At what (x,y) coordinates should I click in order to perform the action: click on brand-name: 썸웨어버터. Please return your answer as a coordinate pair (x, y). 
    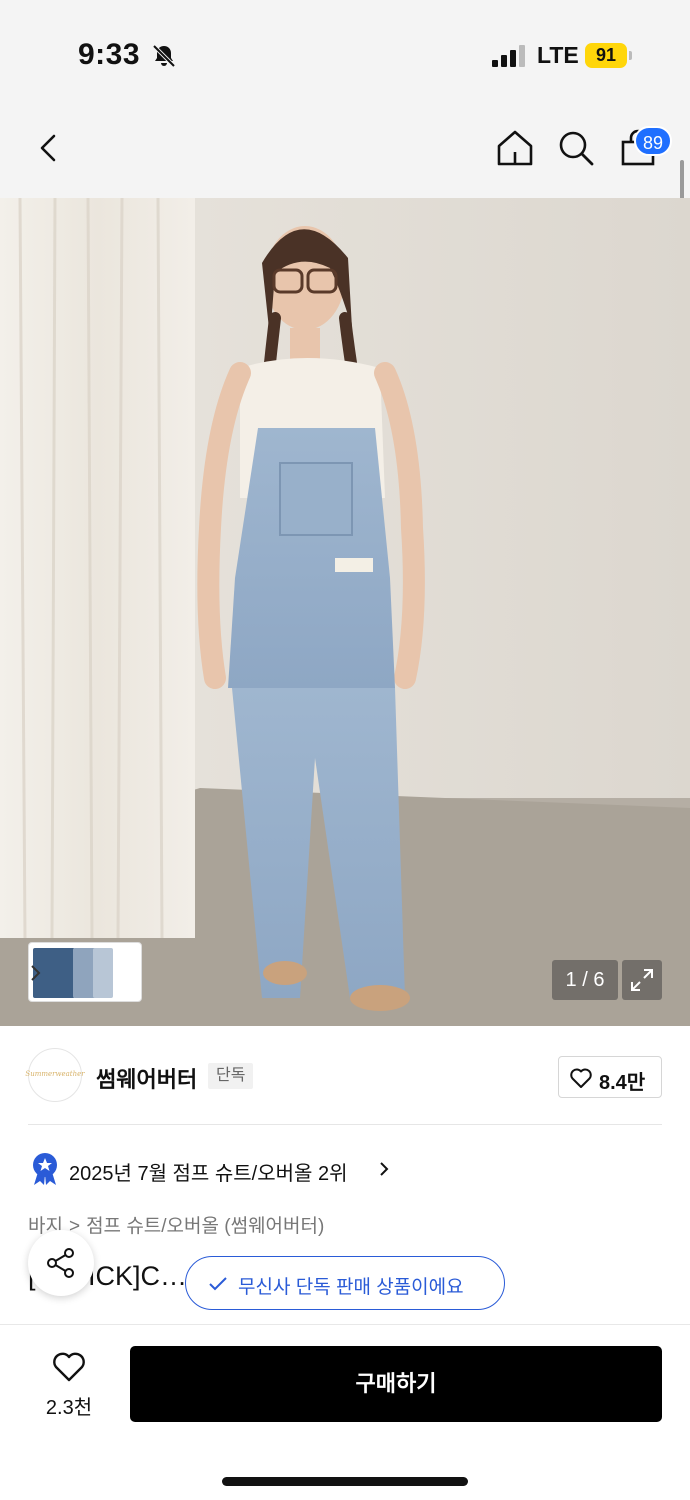
    Looking at the image, I should click on (146, 1078).